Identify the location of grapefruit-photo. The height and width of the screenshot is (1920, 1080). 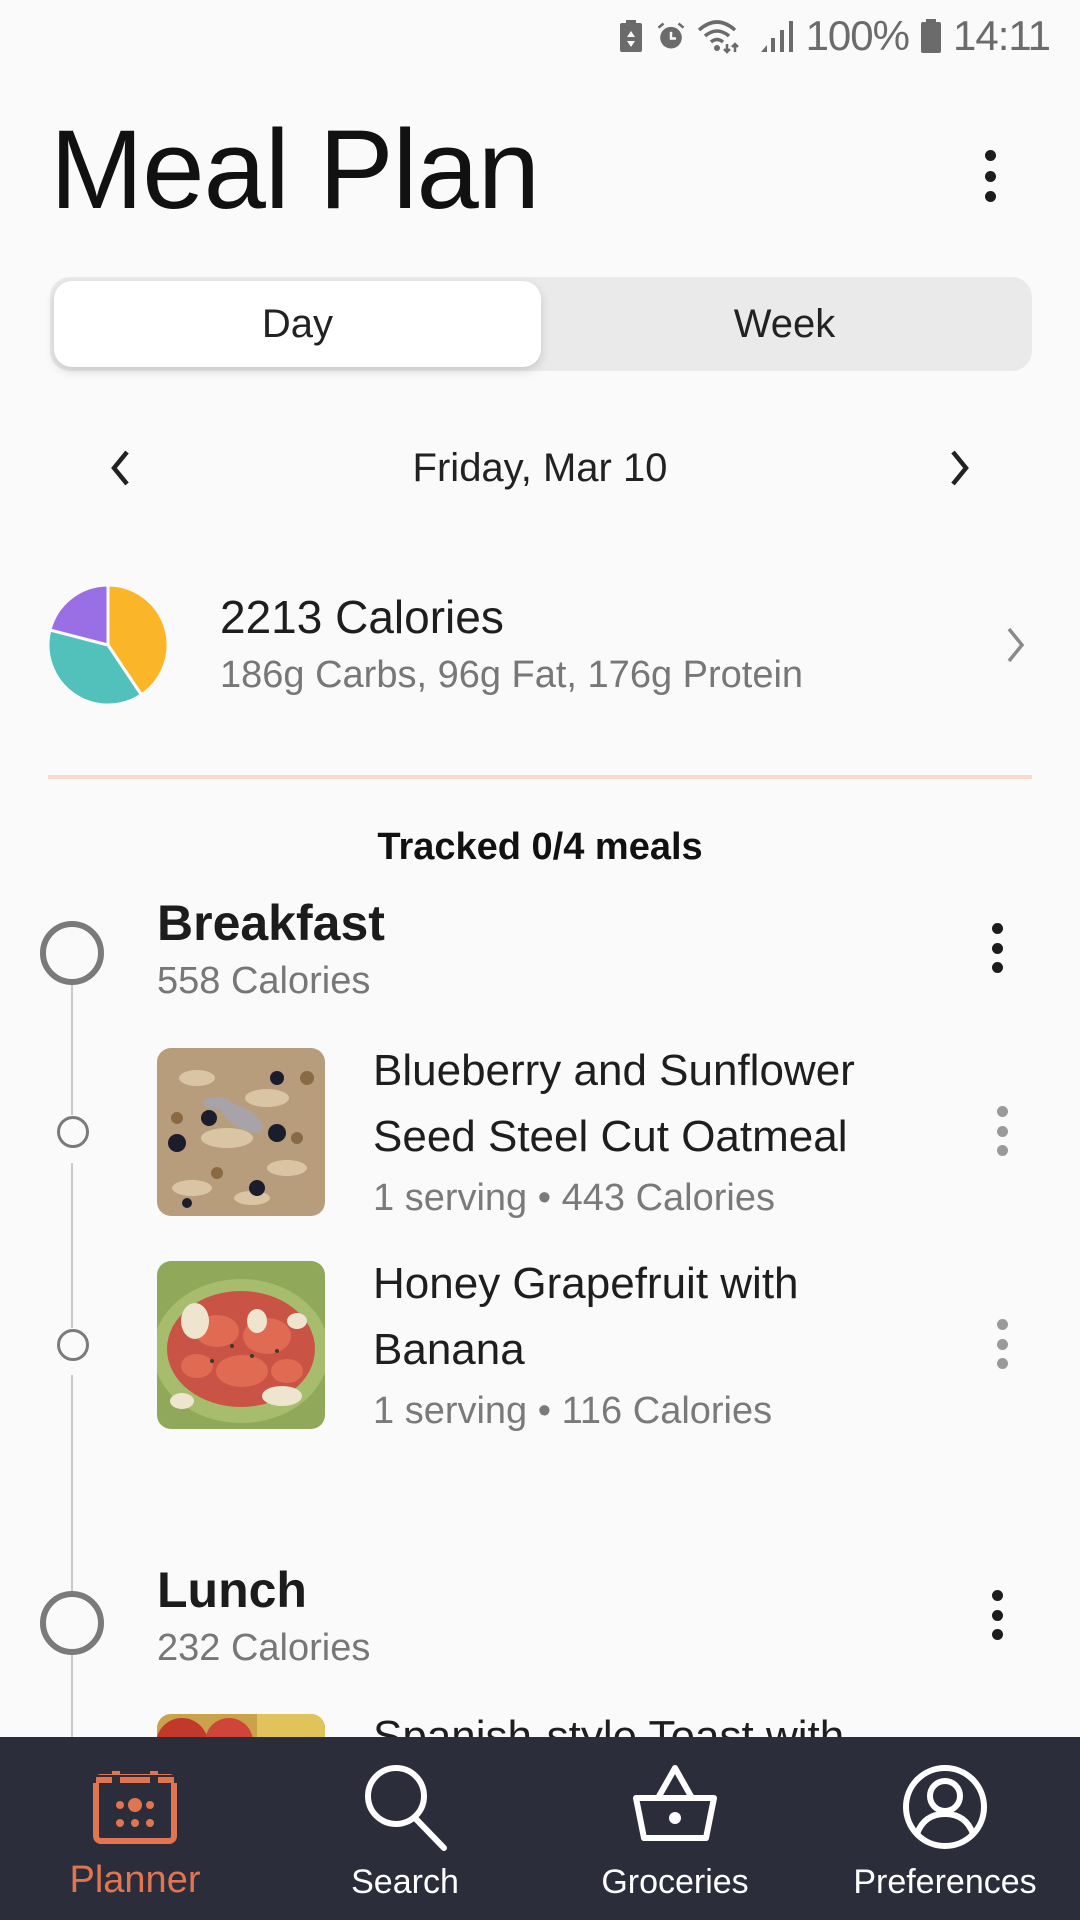
(241, 1345).